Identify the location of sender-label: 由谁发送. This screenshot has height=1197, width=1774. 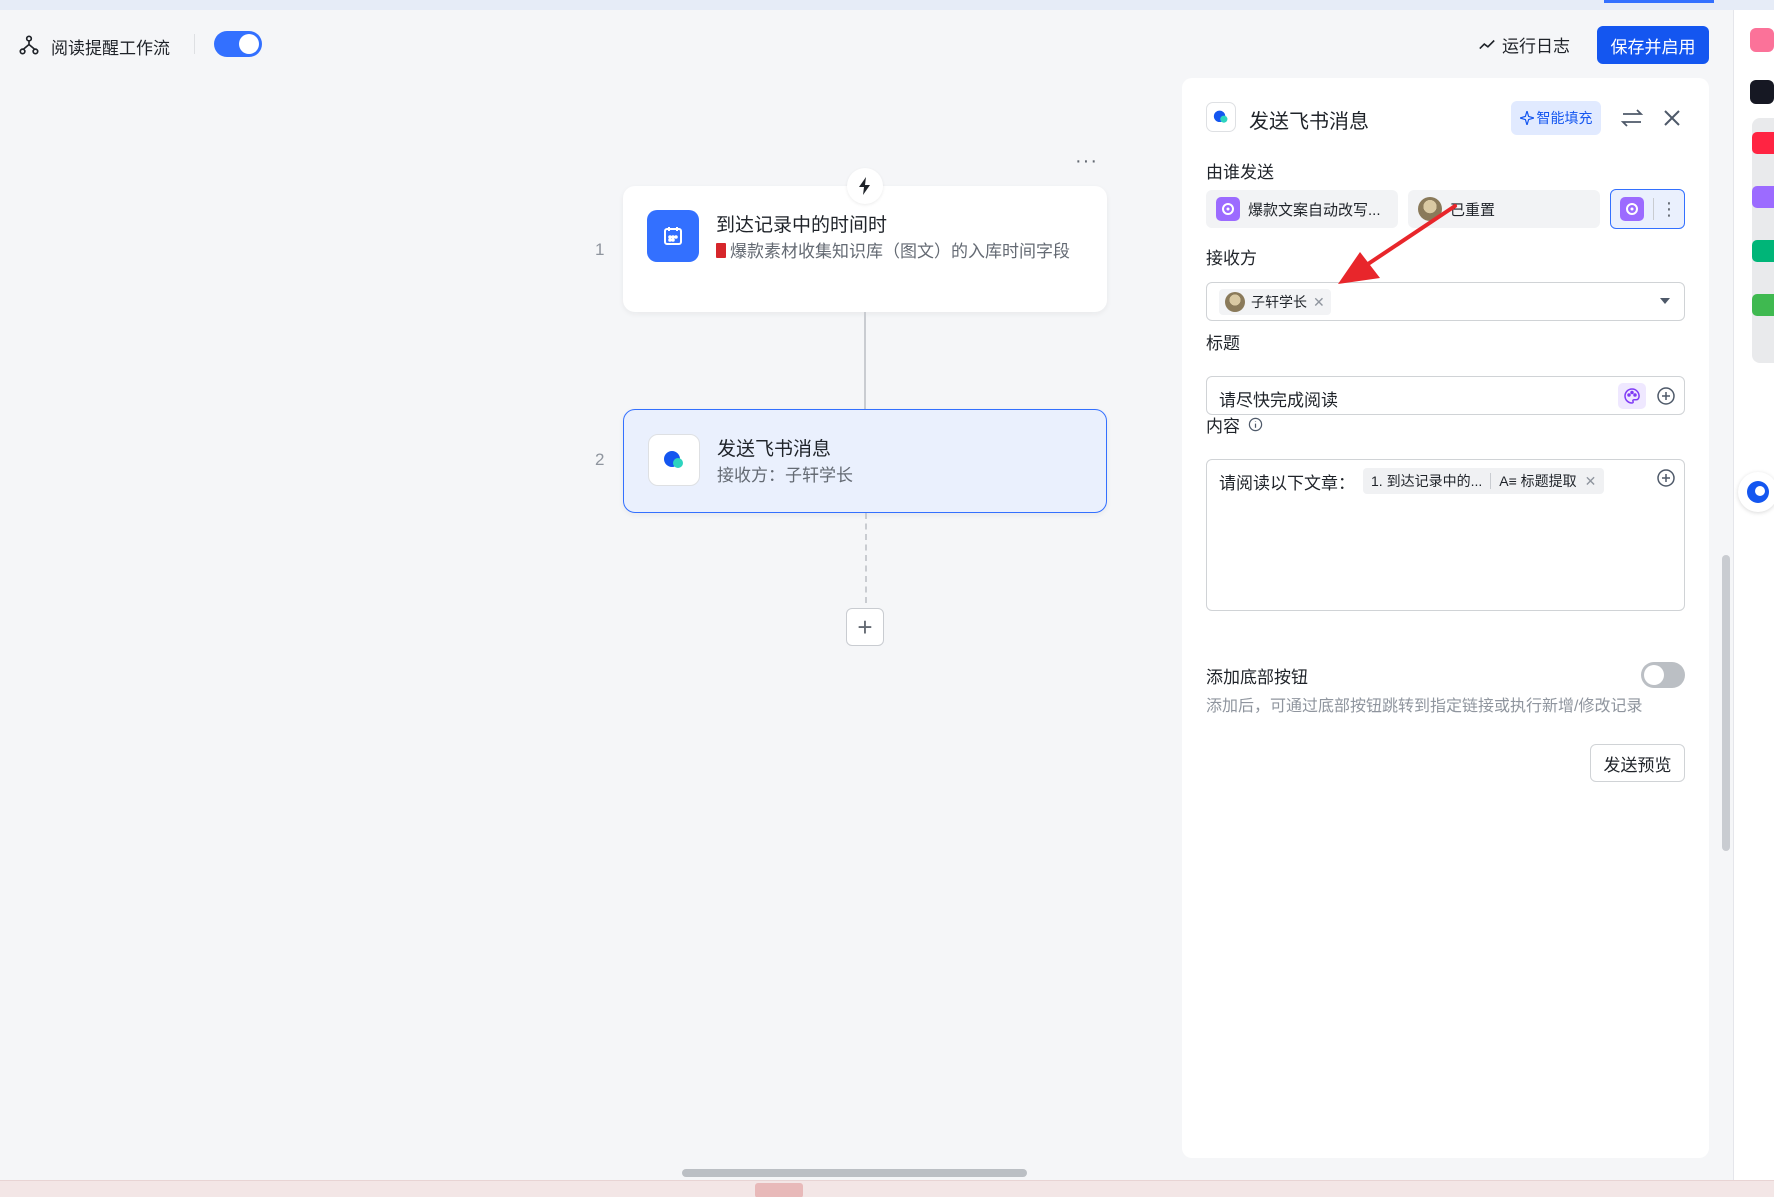
(1240, 172).